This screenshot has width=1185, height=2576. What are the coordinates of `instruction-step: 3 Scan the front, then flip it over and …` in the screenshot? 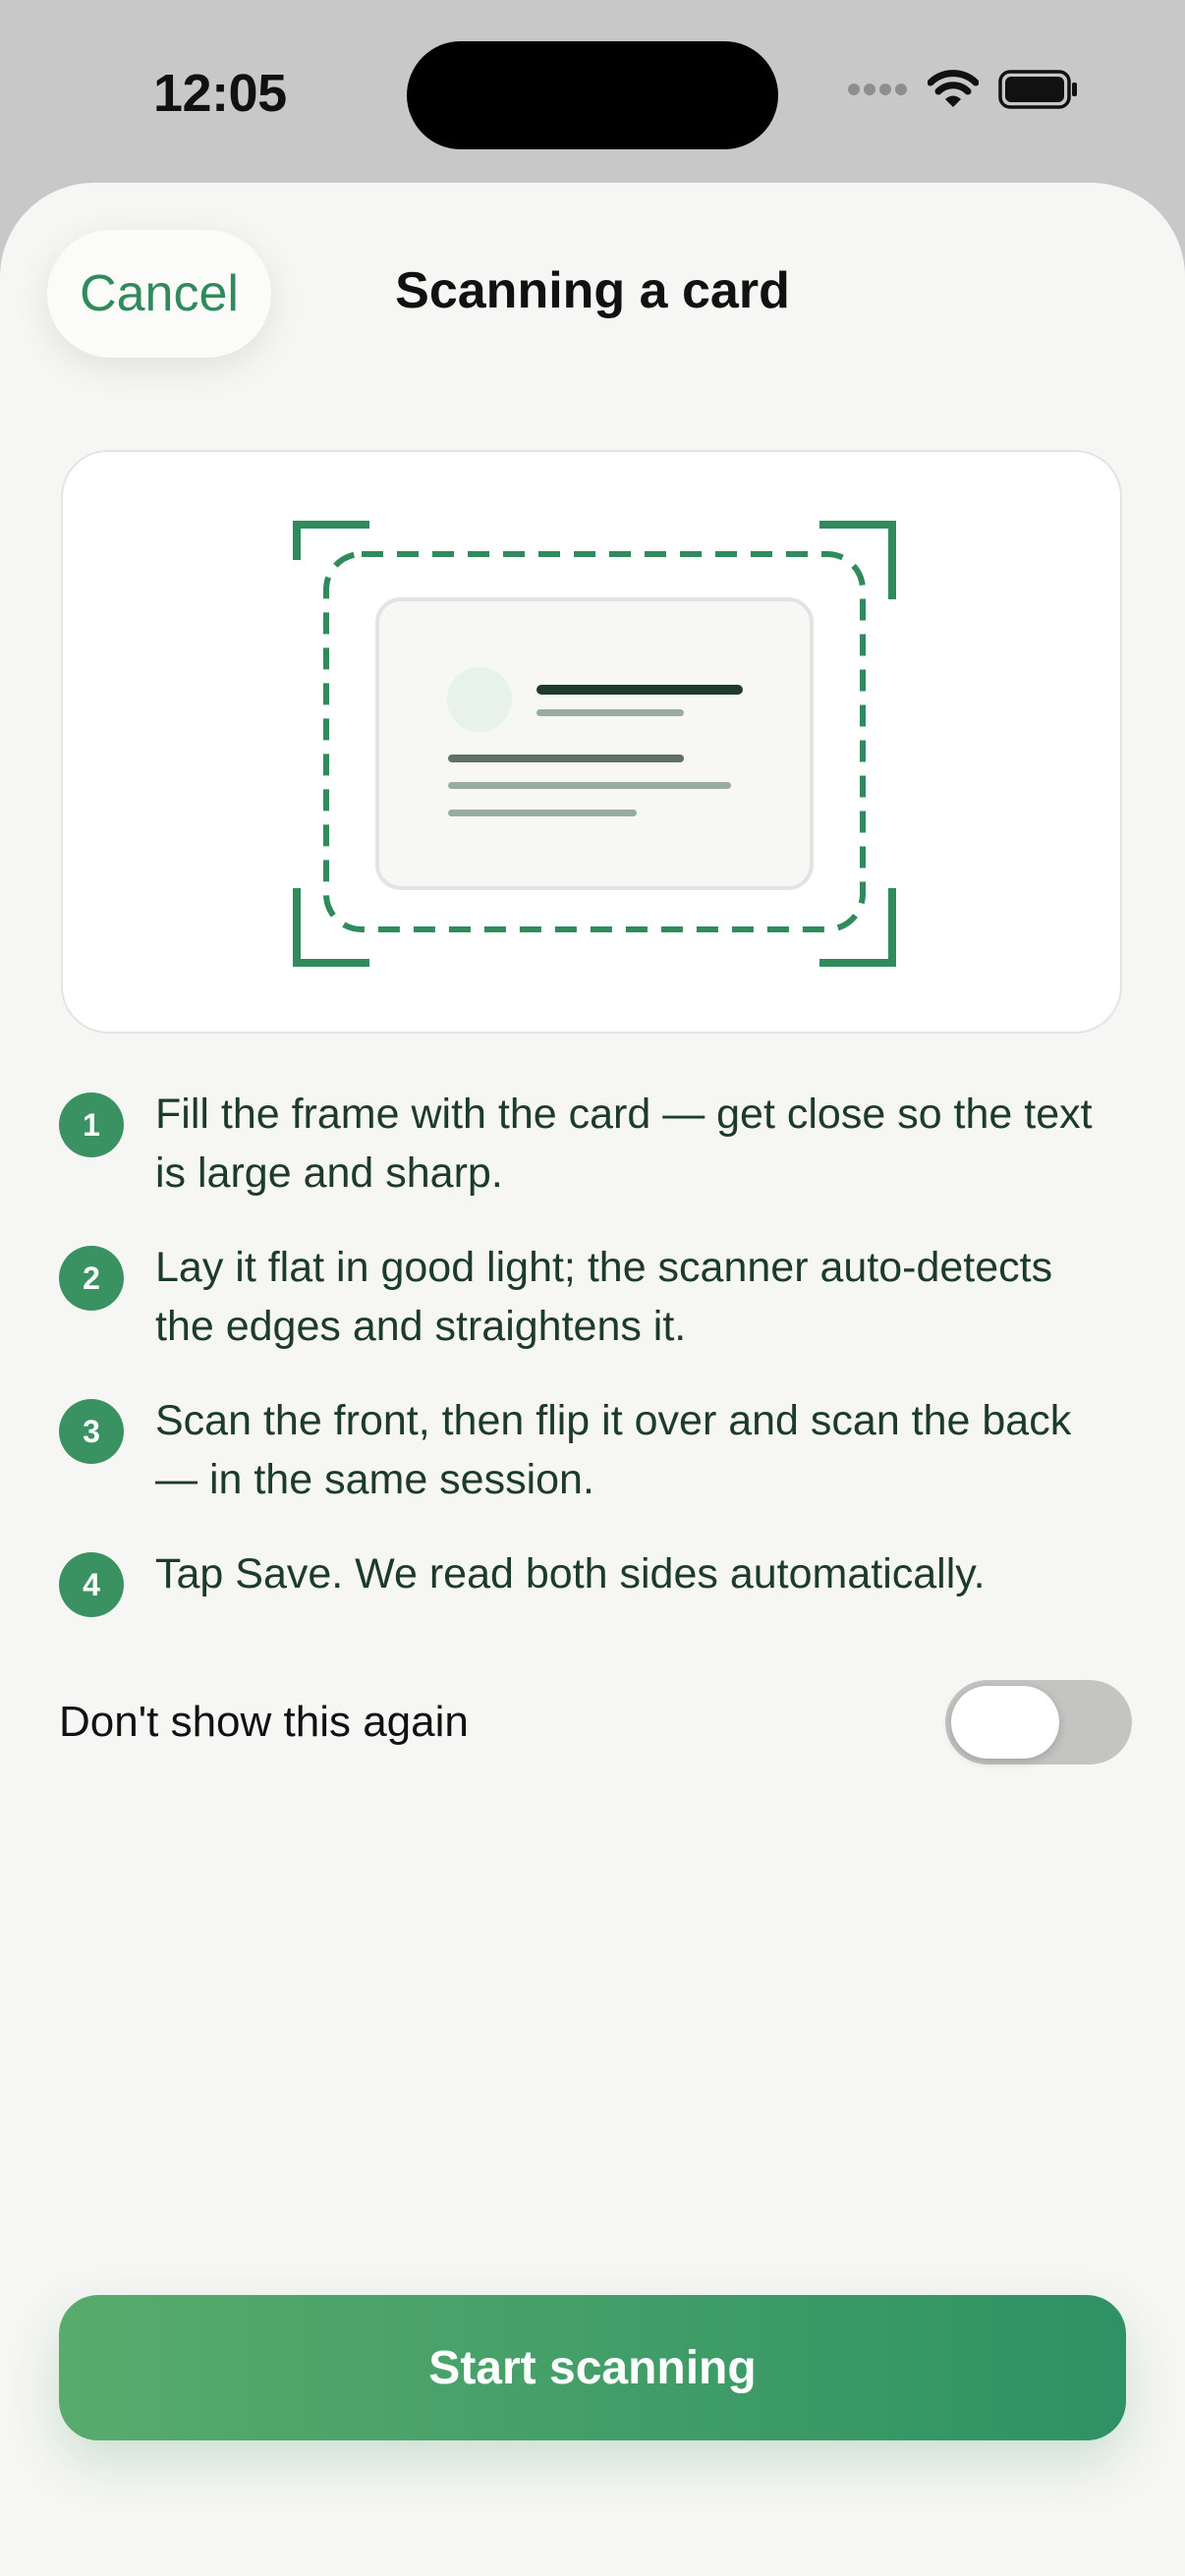 It's located at (579, 1450).